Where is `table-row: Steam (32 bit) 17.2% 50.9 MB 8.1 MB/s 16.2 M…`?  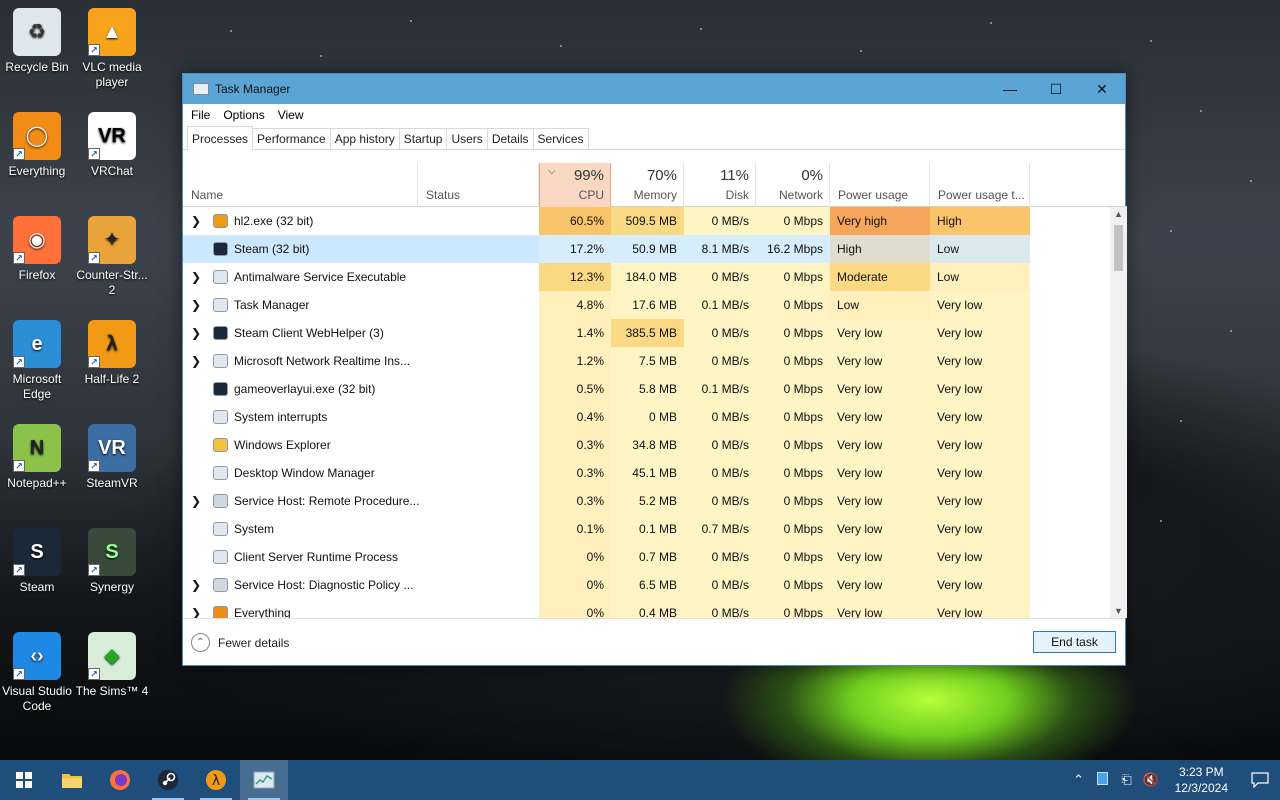
table-row: Steam (32 bit) 17.2% 50.9 MB 8.1 MB/s 16.2 M… is located at coordinates (655, 249).